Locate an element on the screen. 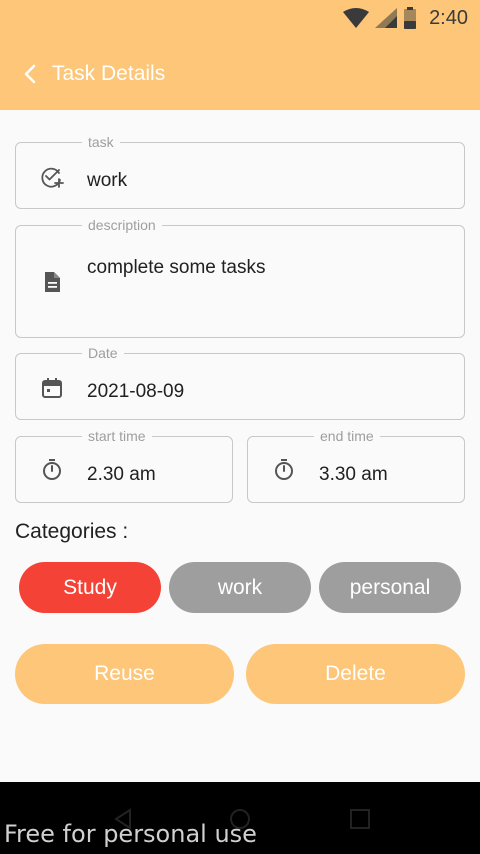  wifi-icon is located at coordinates (356, 18).